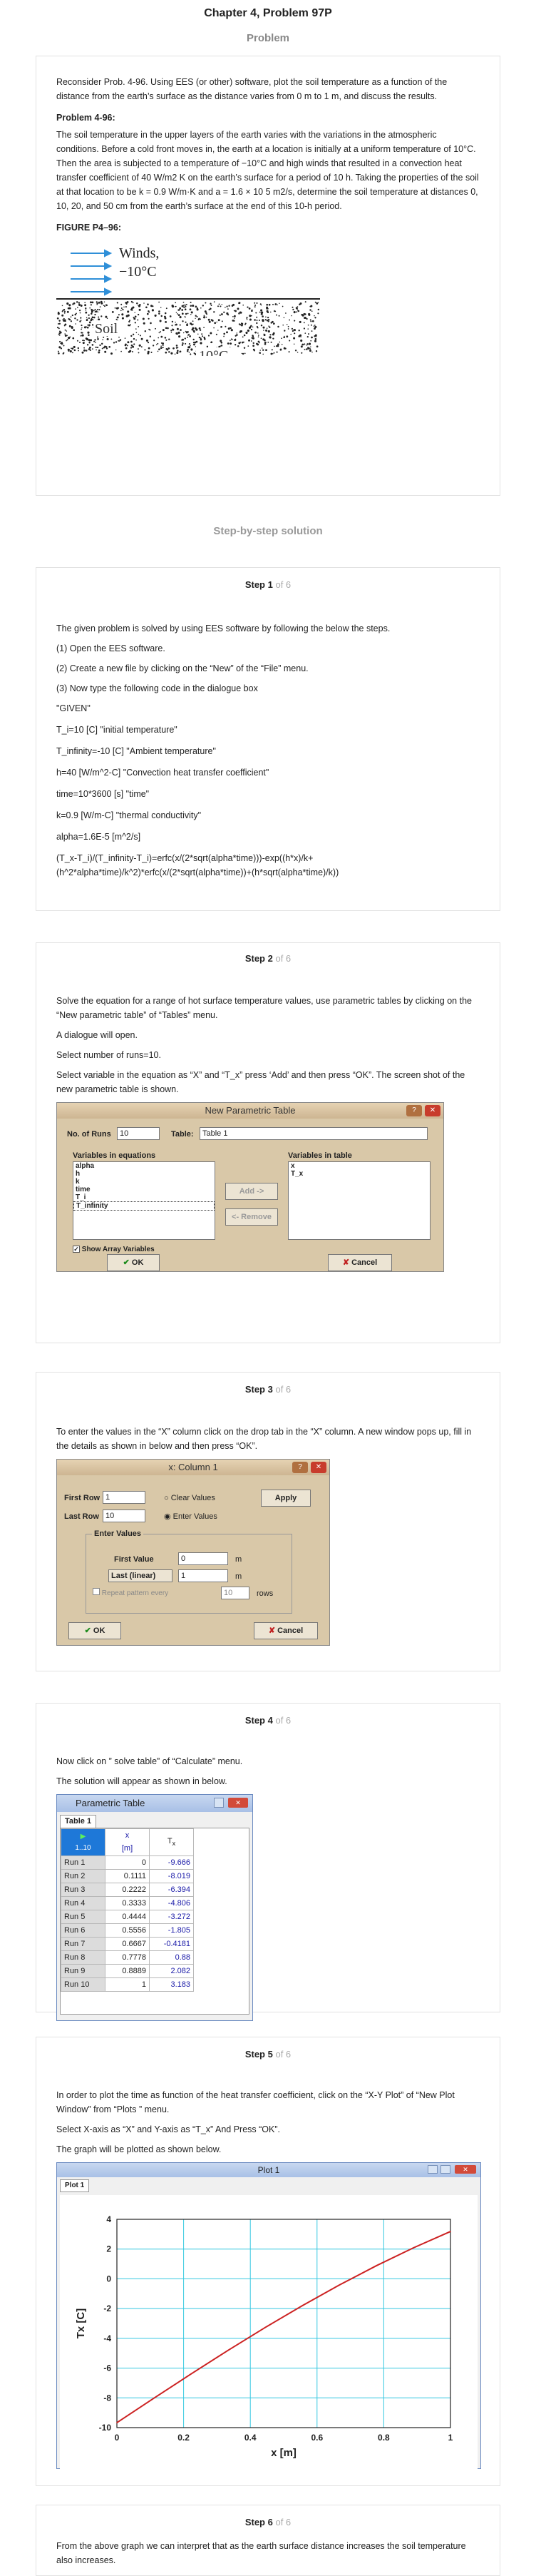 Image resolution: width=536 pixels, height=2576 pixels. I want to click on table-cell-t: -9.666, so click(171, 1862).